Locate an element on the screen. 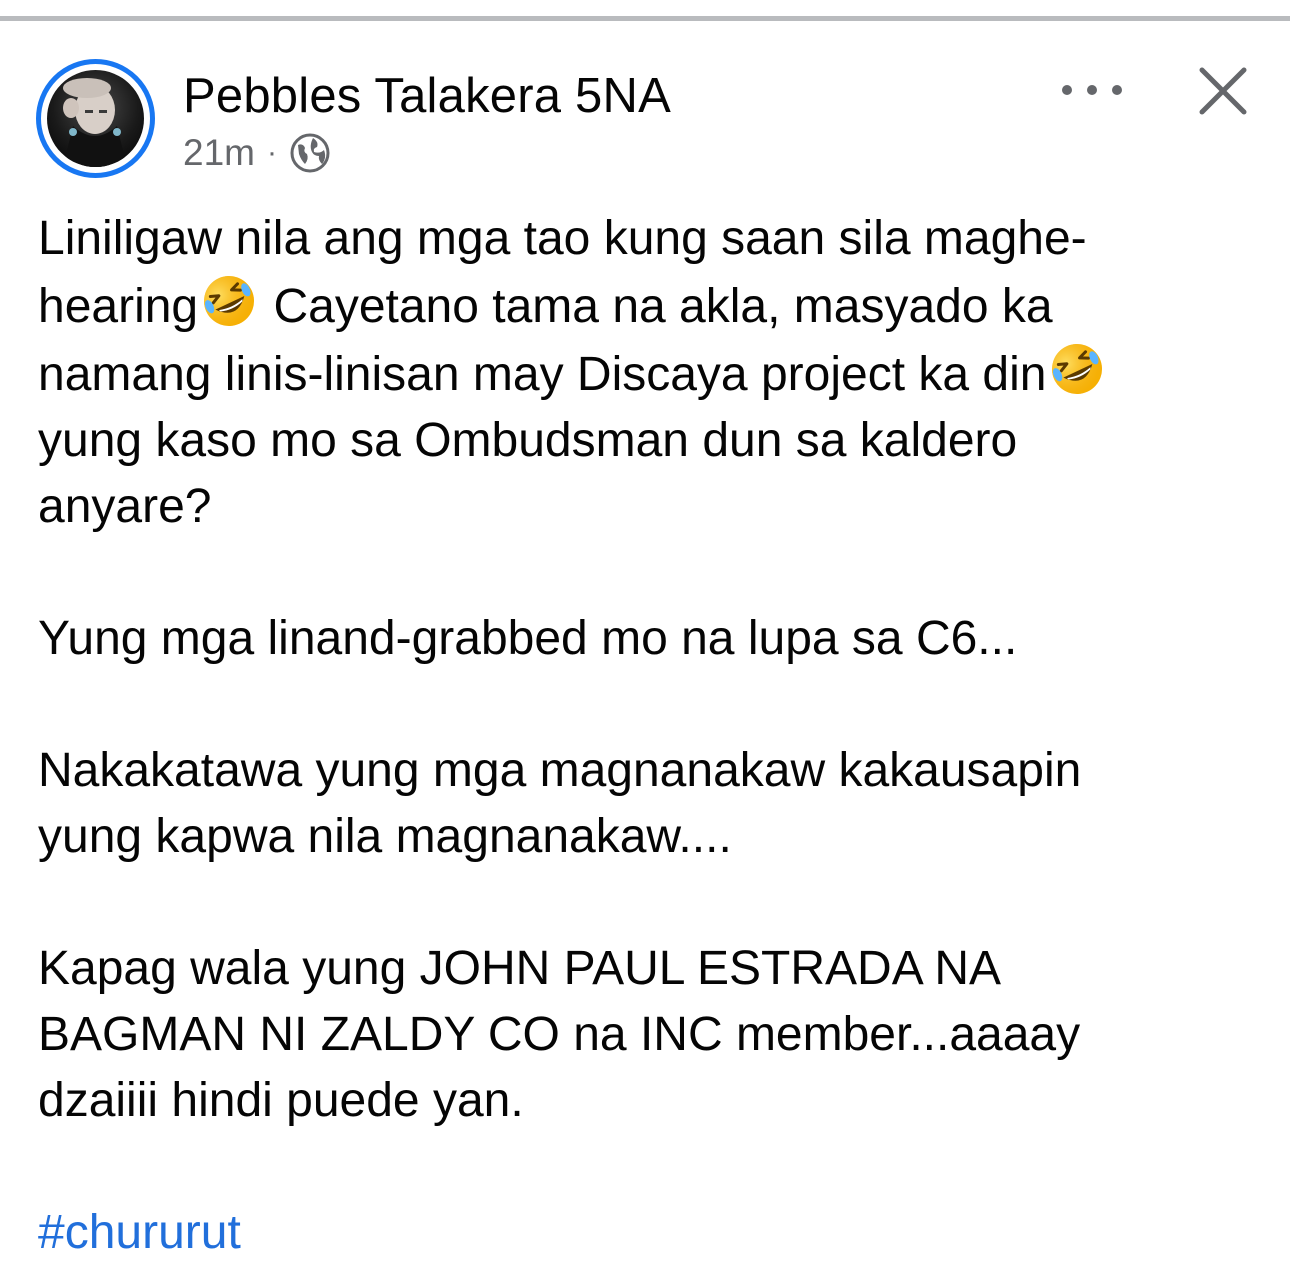  more-options-icon is located at coordinates (1067, 90).